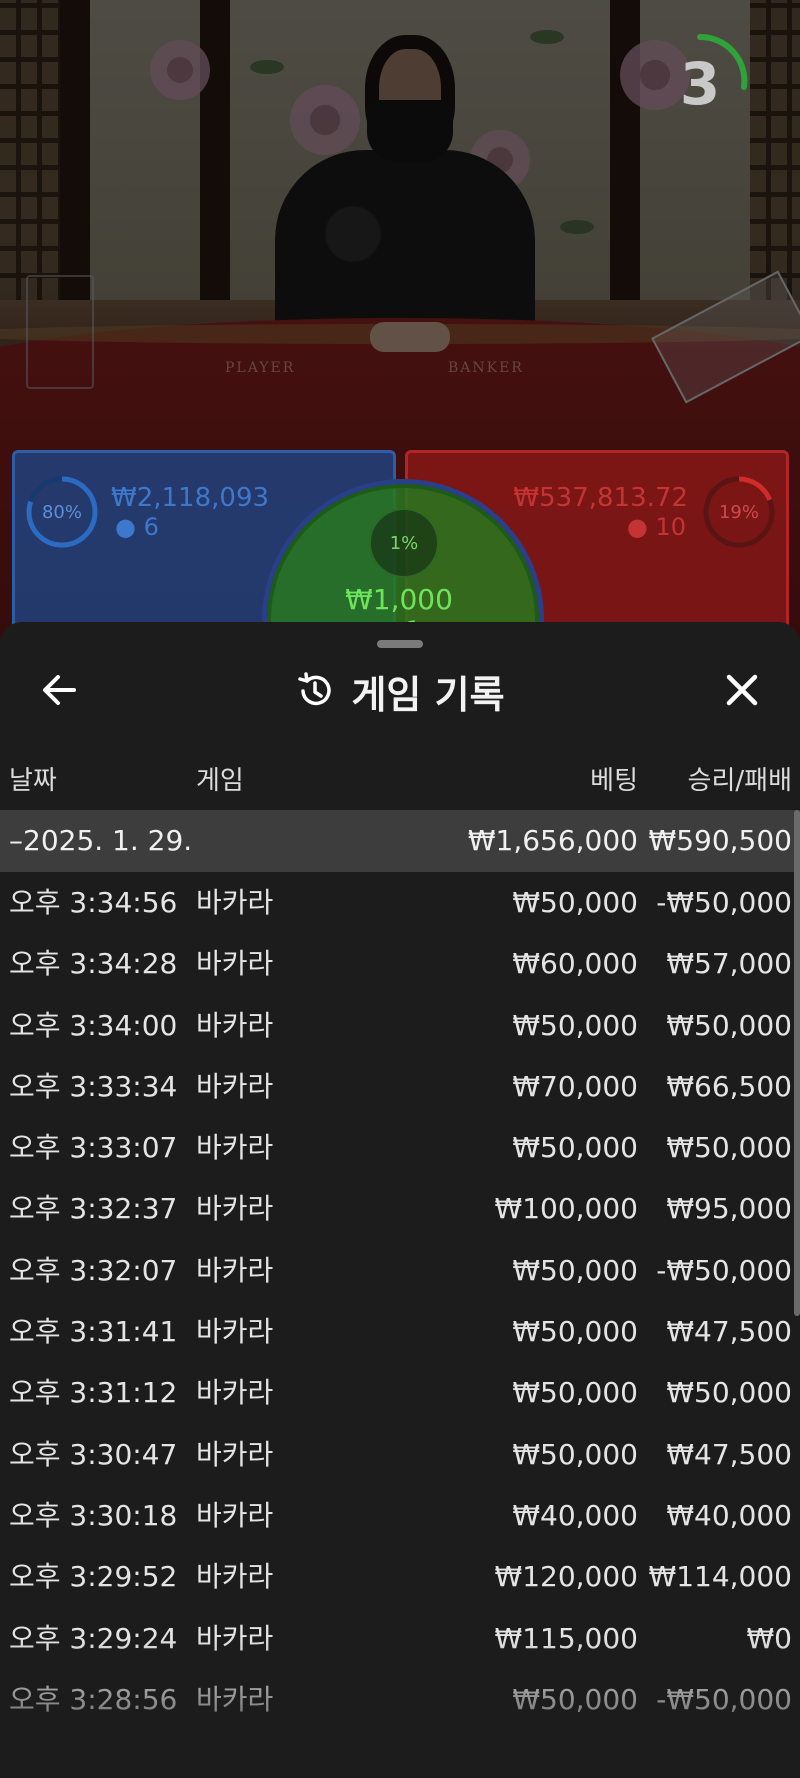  What do you see at coordinates (93, 1025) in the screenshot?
I see `row-time: 오후 3:34:00` at bounding box center [93, 1025].